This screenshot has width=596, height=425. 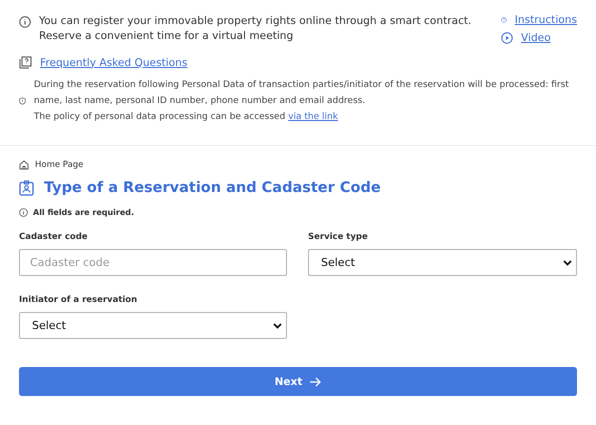 I want to click on shield-icon, so click(x=22, y=101).